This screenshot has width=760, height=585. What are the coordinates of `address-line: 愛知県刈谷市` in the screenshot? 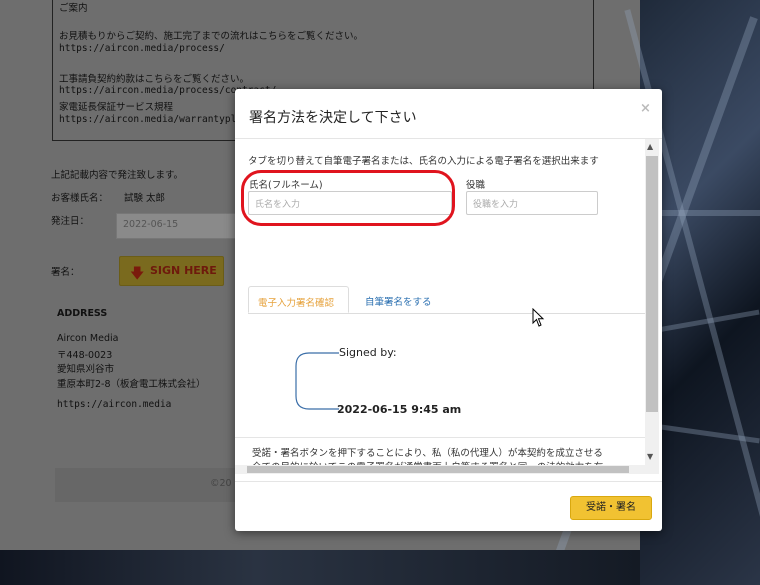 It's located at (86, 369).